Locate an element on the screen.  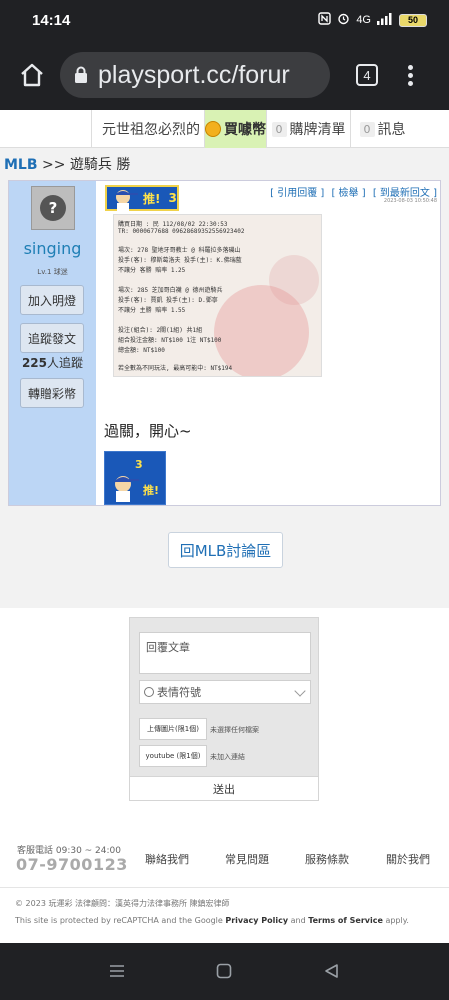
address-bar: playsport.cc/forur is located at coordinates (195, 75).